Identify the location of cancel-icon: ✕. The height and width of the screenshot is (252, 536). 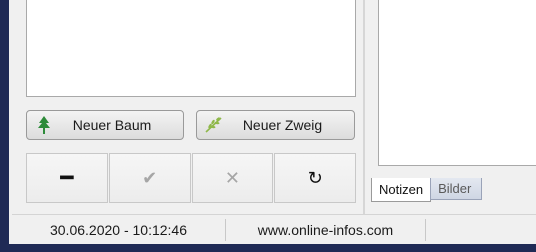
(232, 177).